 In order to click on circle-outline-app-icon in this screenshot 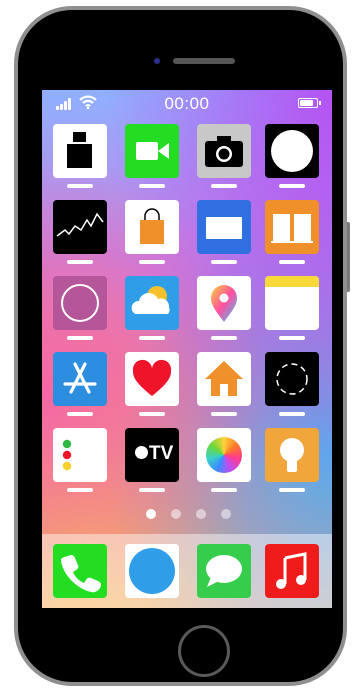, I will do `click(80, 303)`.